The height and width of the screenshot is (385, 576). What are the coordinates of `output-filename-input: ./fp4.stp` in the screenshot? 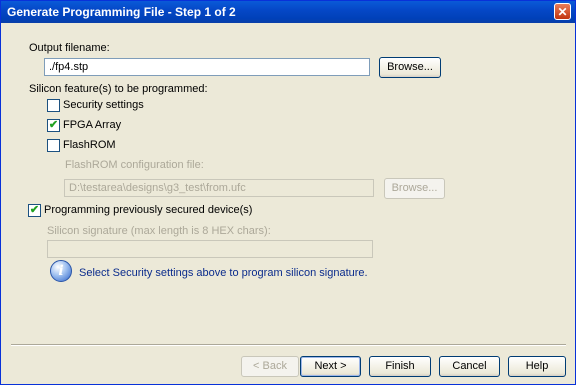 It's located at (207, 67).